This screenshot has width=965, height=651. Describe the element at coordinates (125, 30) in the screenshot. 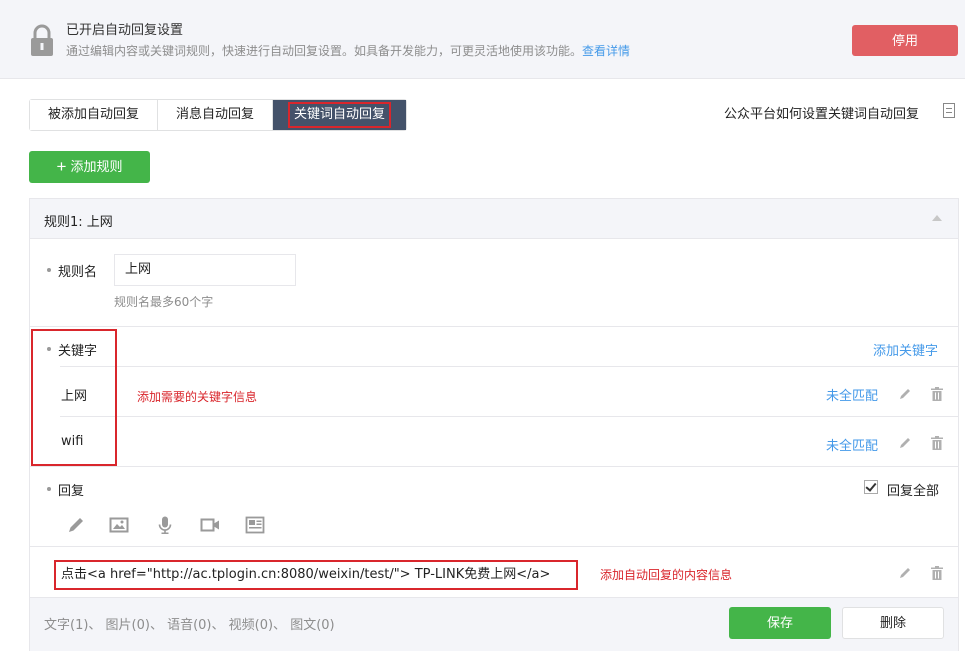

I see `notice-title: 已开启自动回复设置` at that location.